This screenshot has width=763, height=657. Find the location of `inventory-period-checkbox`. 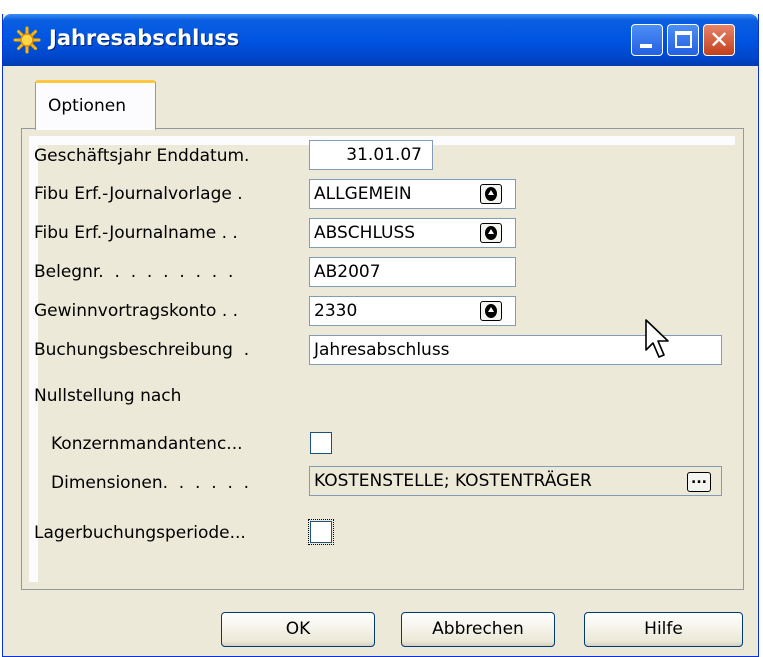

inventory-period-checkbox is located at coordinates (321, 532).